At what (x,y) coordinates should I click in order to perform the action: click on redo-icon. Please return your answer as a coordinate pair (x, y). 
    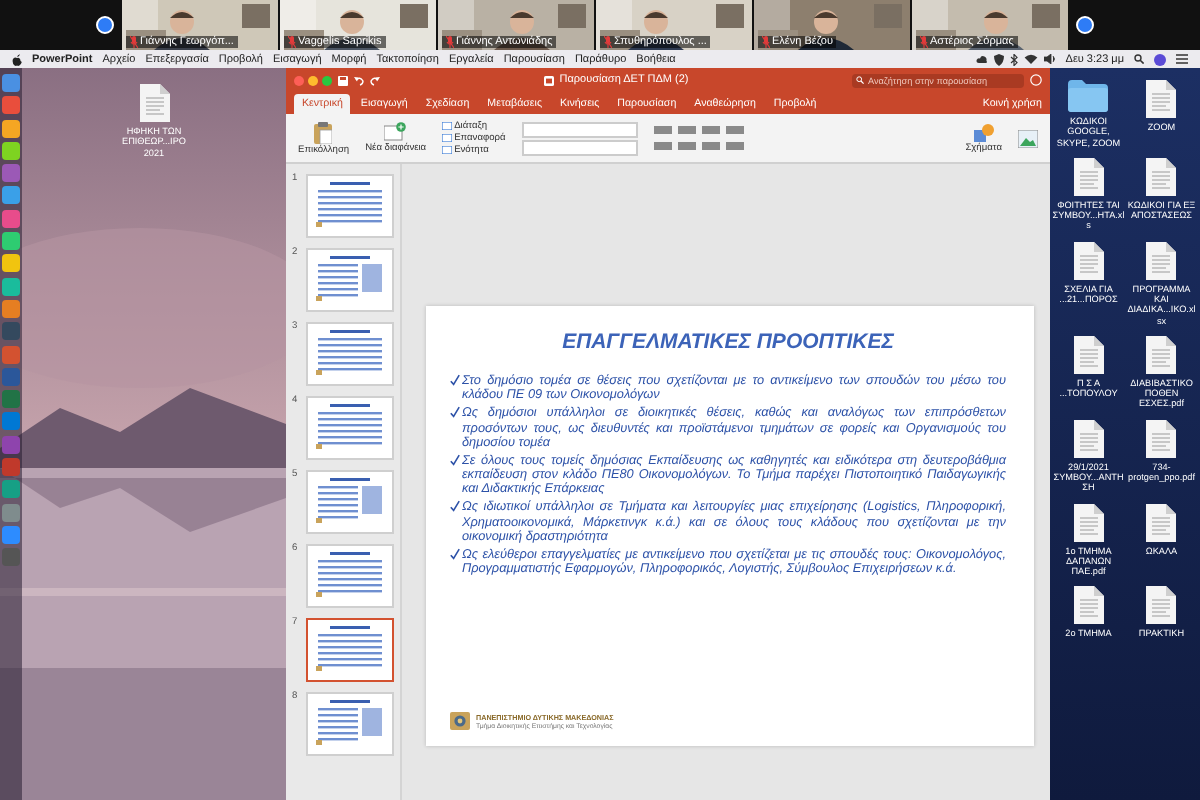
    Looking at the image, I should click on (375, 80).